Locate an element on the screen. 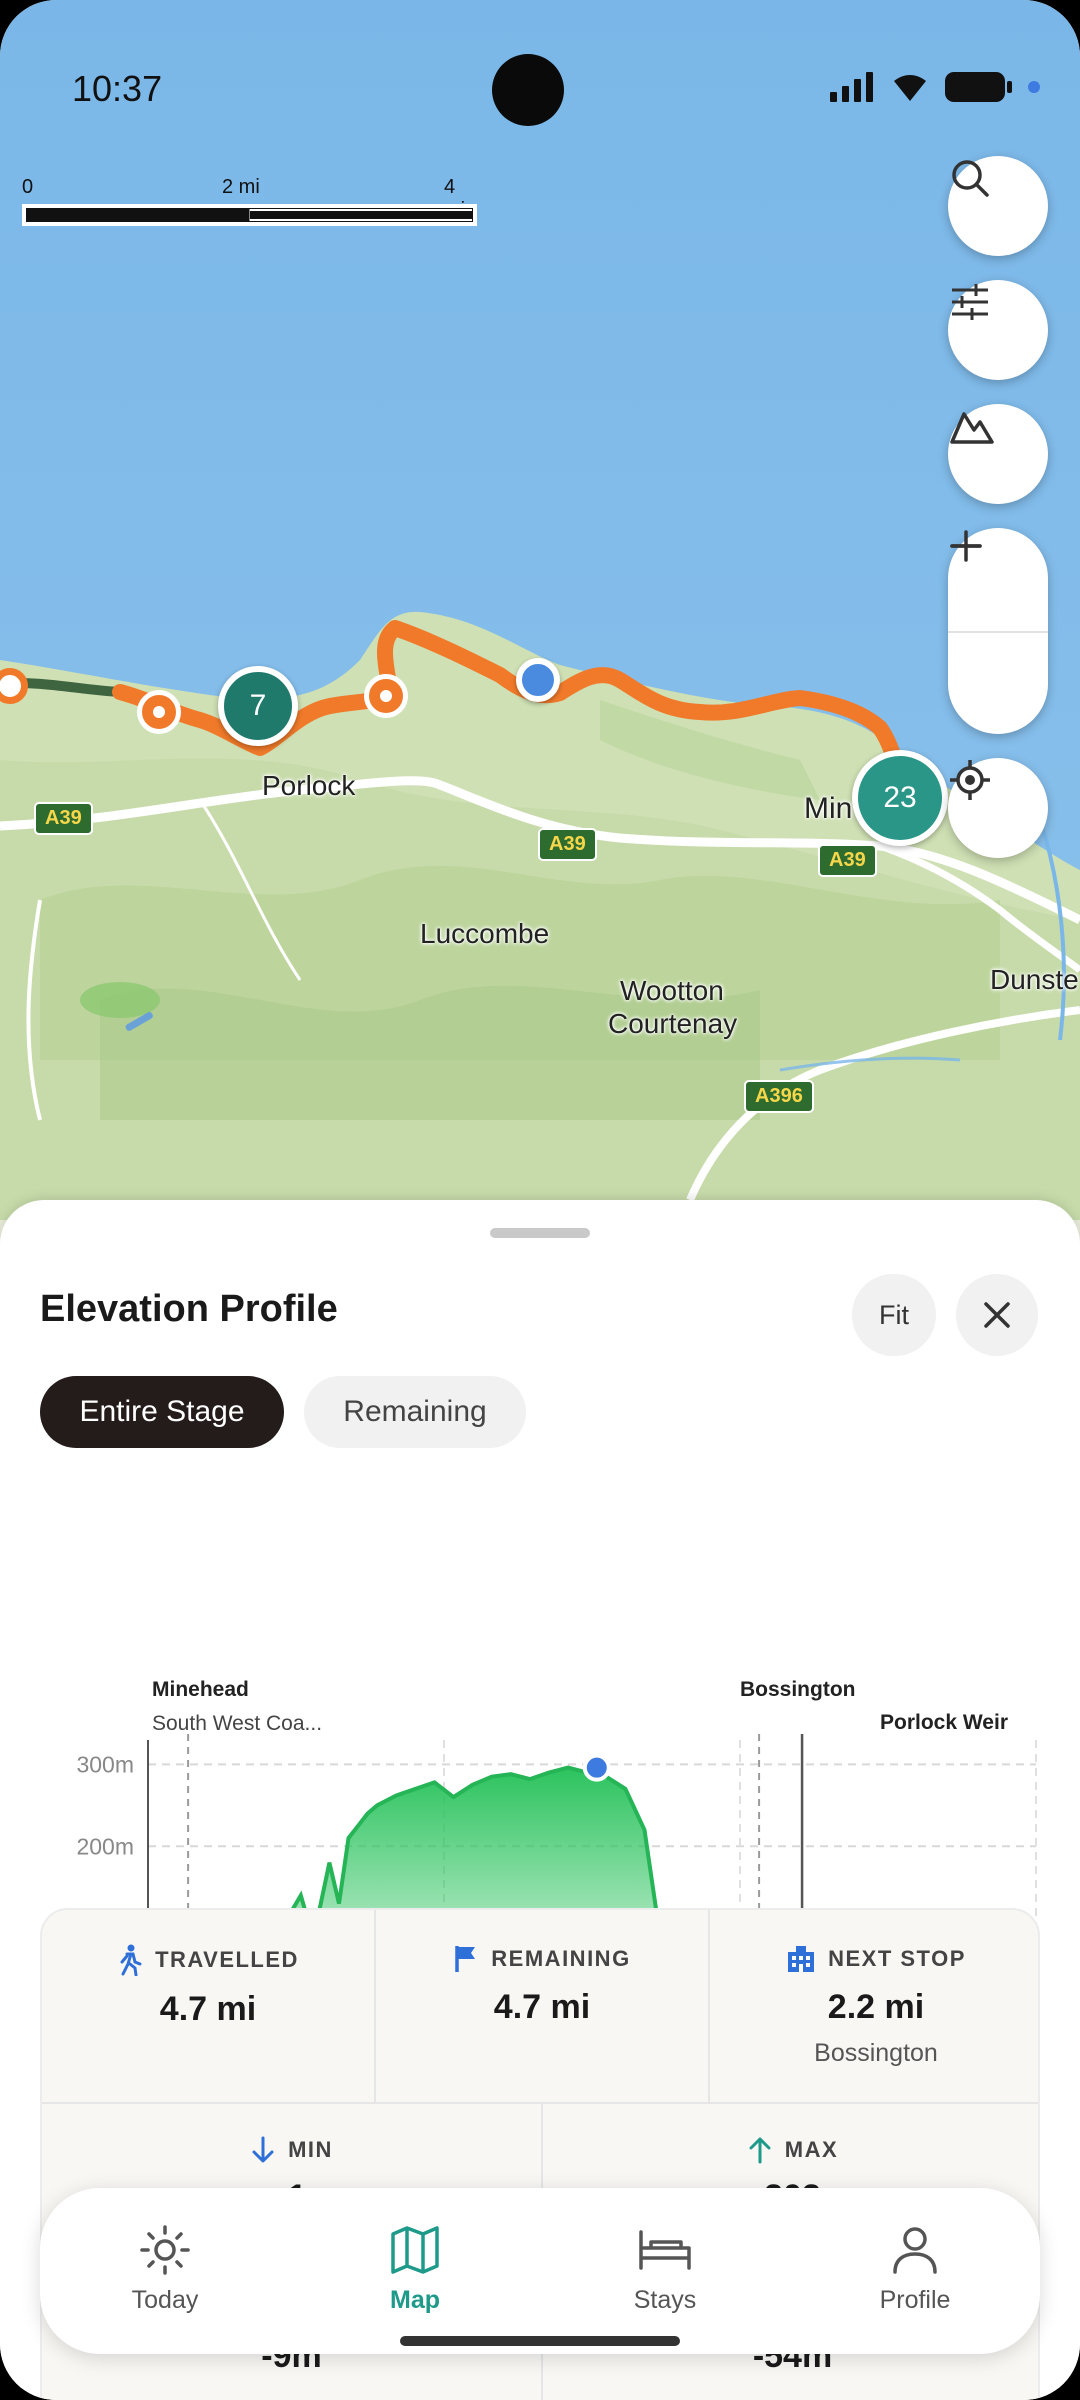  road-sign: A396 is located at coordinates (779, 1096).